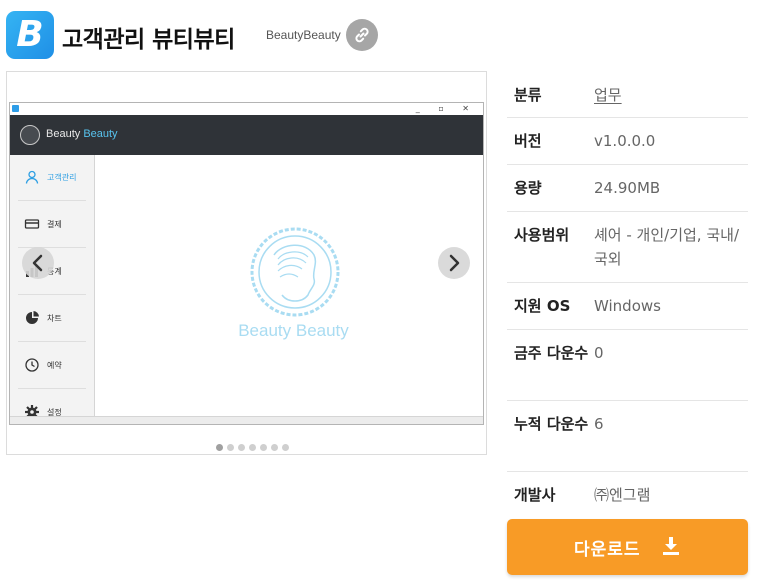 This screenshot has height=586, width=759. Describe the element at coordinates (100, 134) in the screenshot. I see `preview-brand-accent: Beauty` at that location.